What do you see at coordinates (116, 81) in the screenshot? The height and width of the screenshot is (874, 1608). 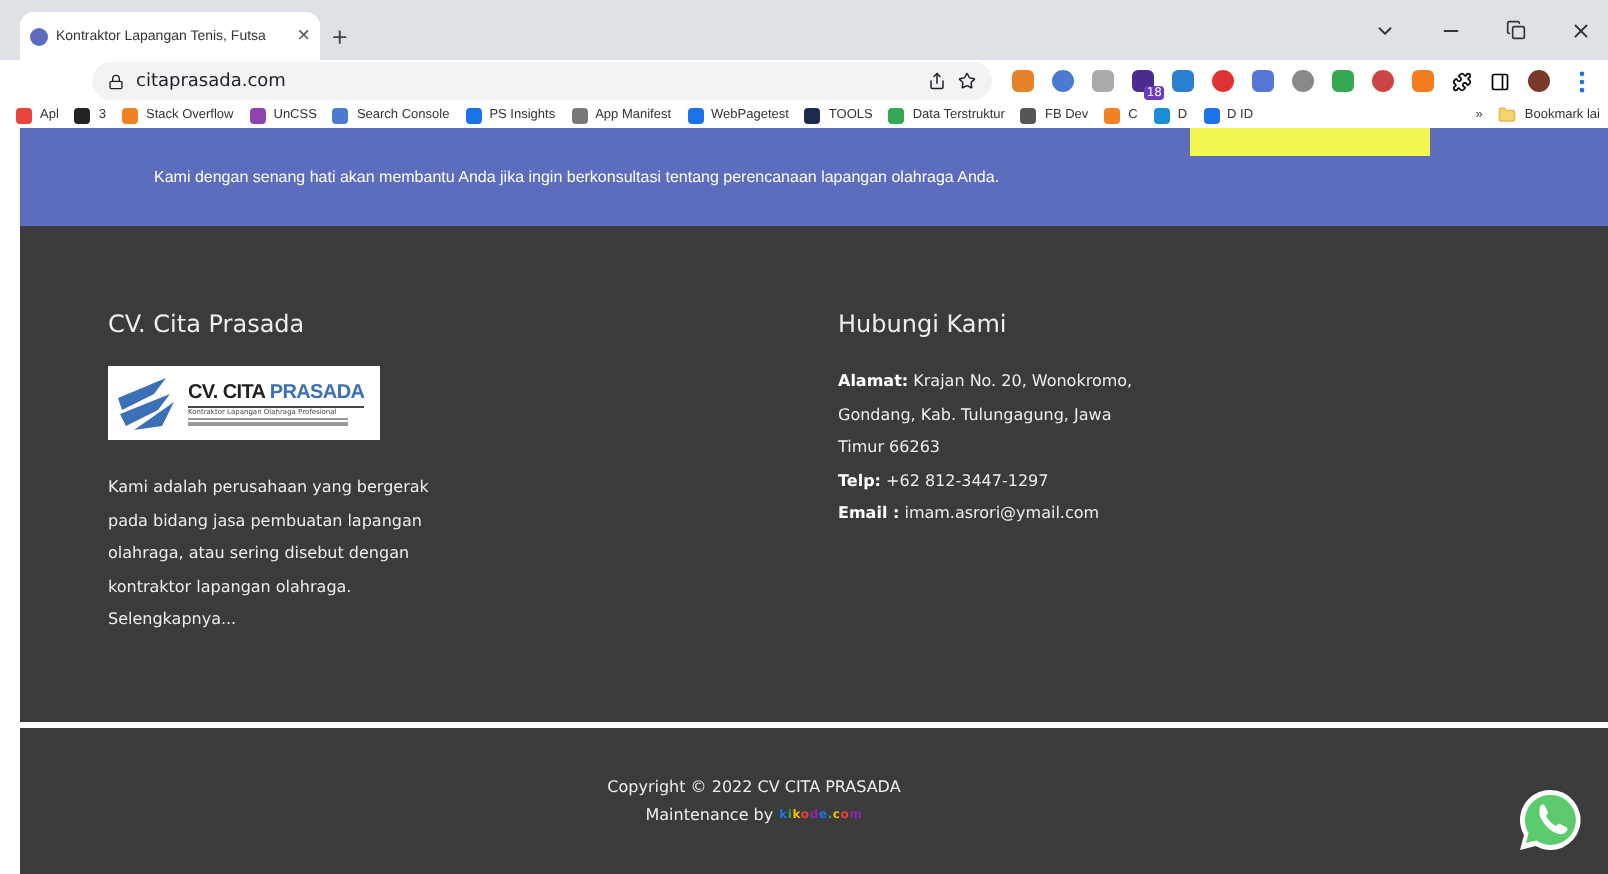 I see `lock-icon` at bounding box center [116, 81].